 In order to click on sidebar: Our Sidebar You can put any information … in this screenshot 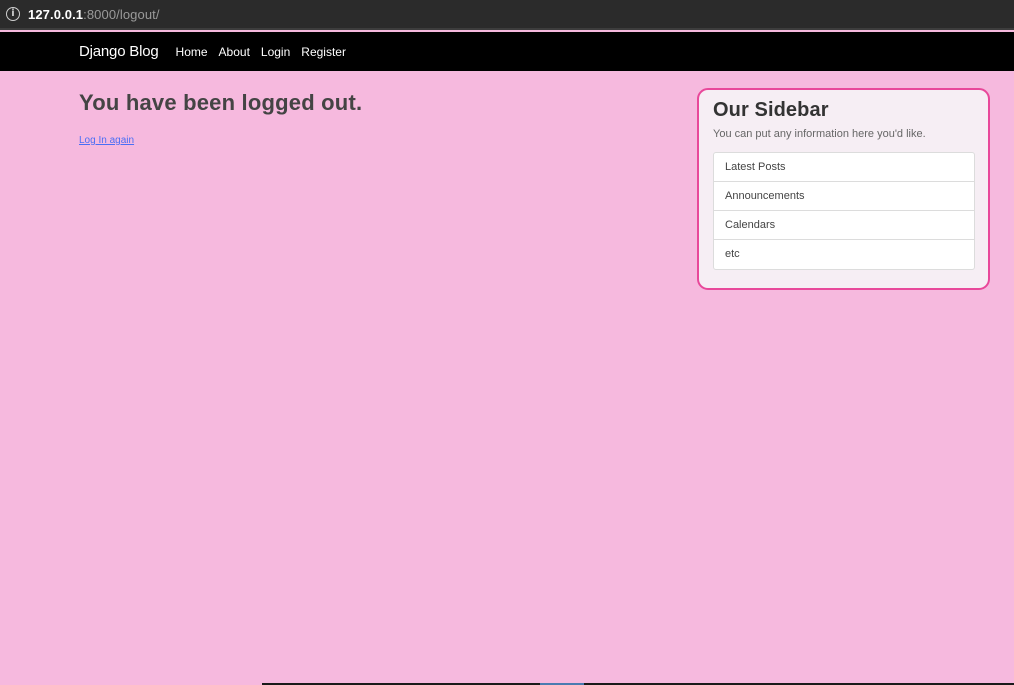, I will do `click(843, 189)`.